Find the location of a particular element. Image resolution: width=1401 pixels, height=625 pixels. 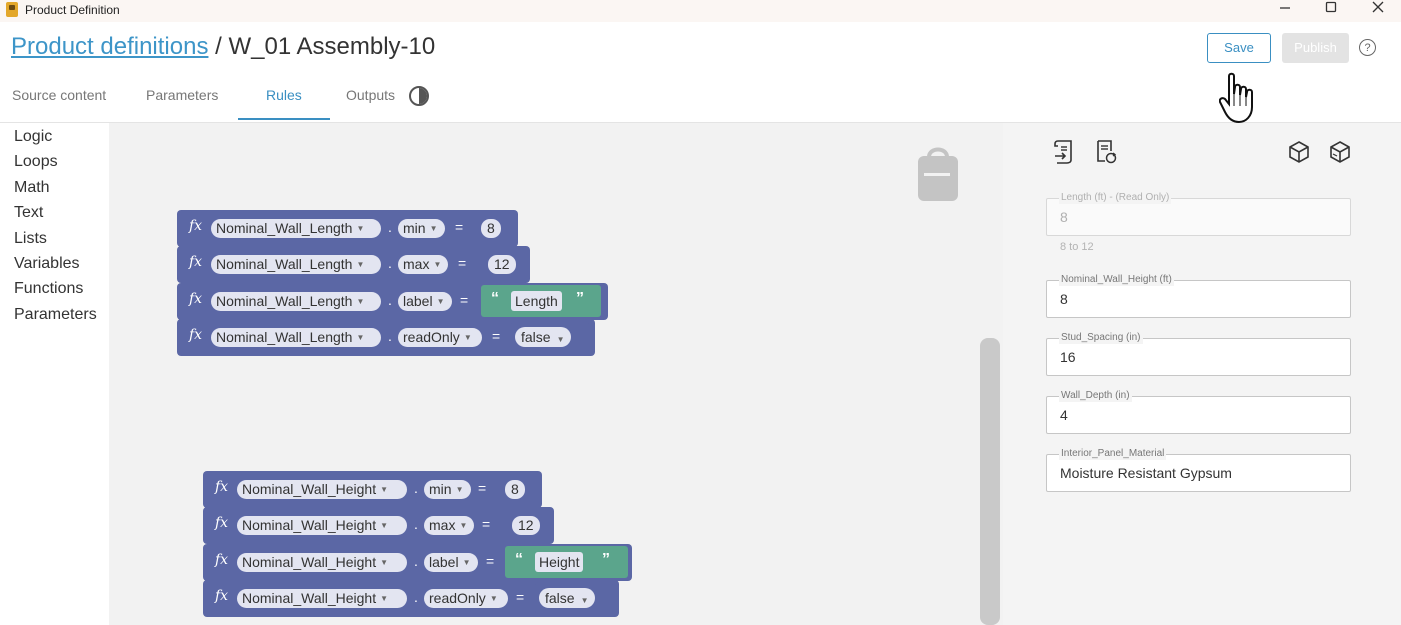

breadcrumb-link-product-definitions: Product definitions is located at coordinates (109, 46).